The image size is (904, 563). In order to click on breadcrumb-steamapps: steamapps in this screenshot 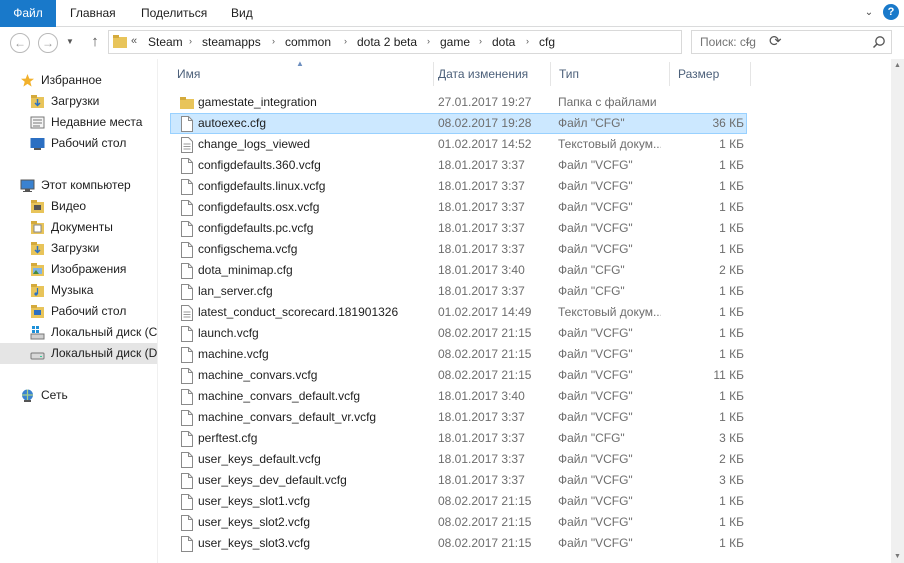, I will do `click(231, 42)`.